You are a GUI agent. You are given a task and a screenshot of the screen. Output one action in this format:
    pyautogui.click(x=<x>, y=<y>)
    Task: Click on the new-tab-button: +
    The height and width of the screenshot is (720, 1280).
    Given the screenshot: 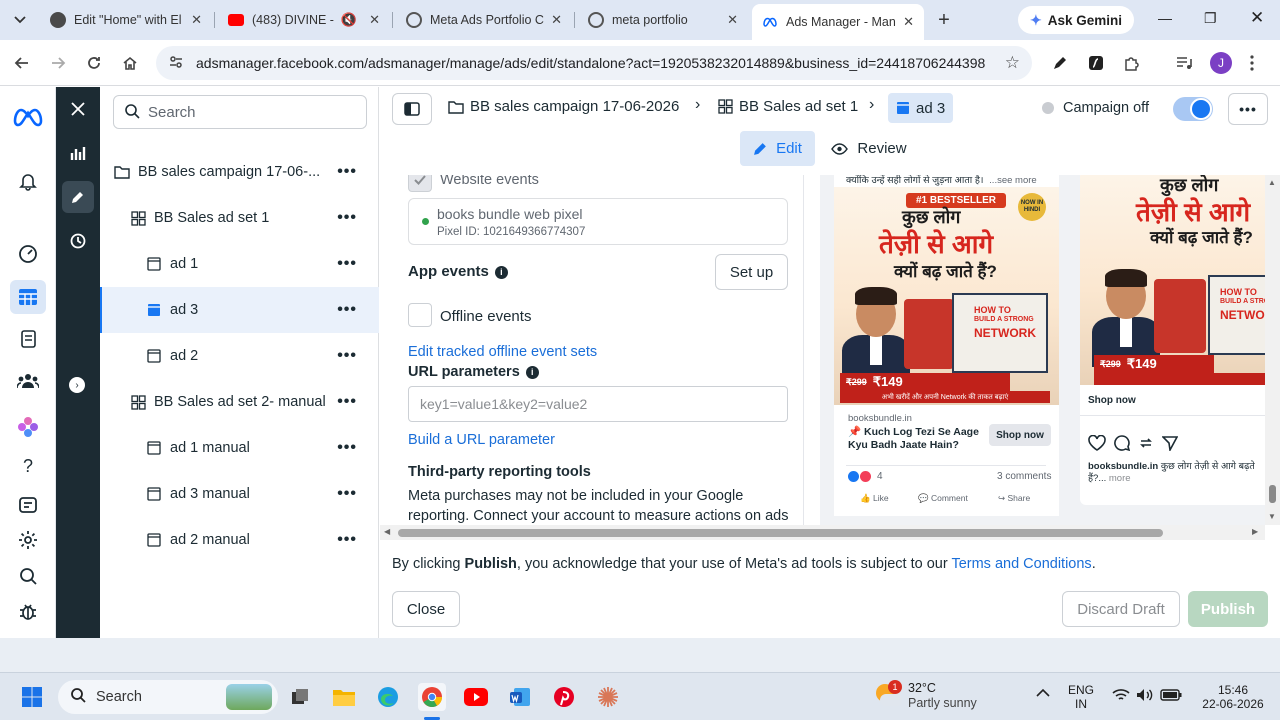 What is the action you would take?
    pyautogui.click(x=944, y=20)
    